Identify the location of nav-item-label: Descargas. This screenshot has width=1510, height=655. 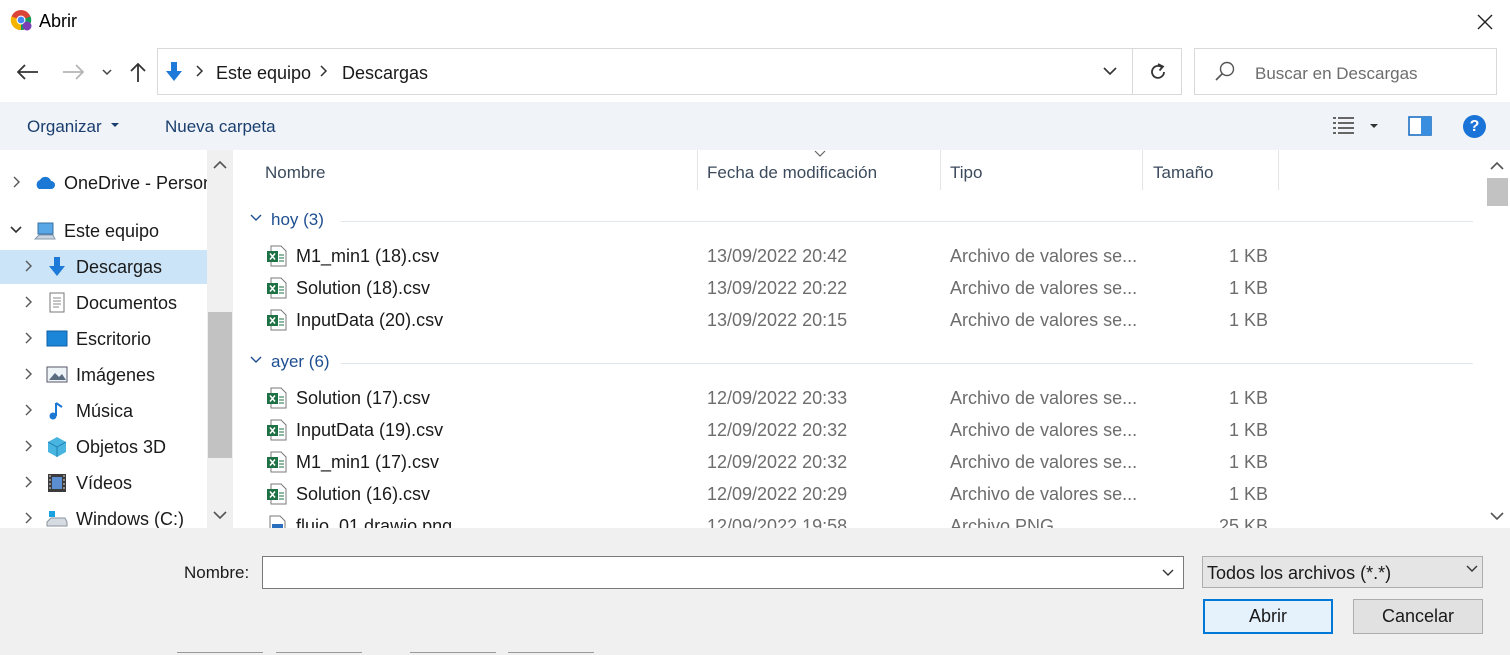
(119, 267).